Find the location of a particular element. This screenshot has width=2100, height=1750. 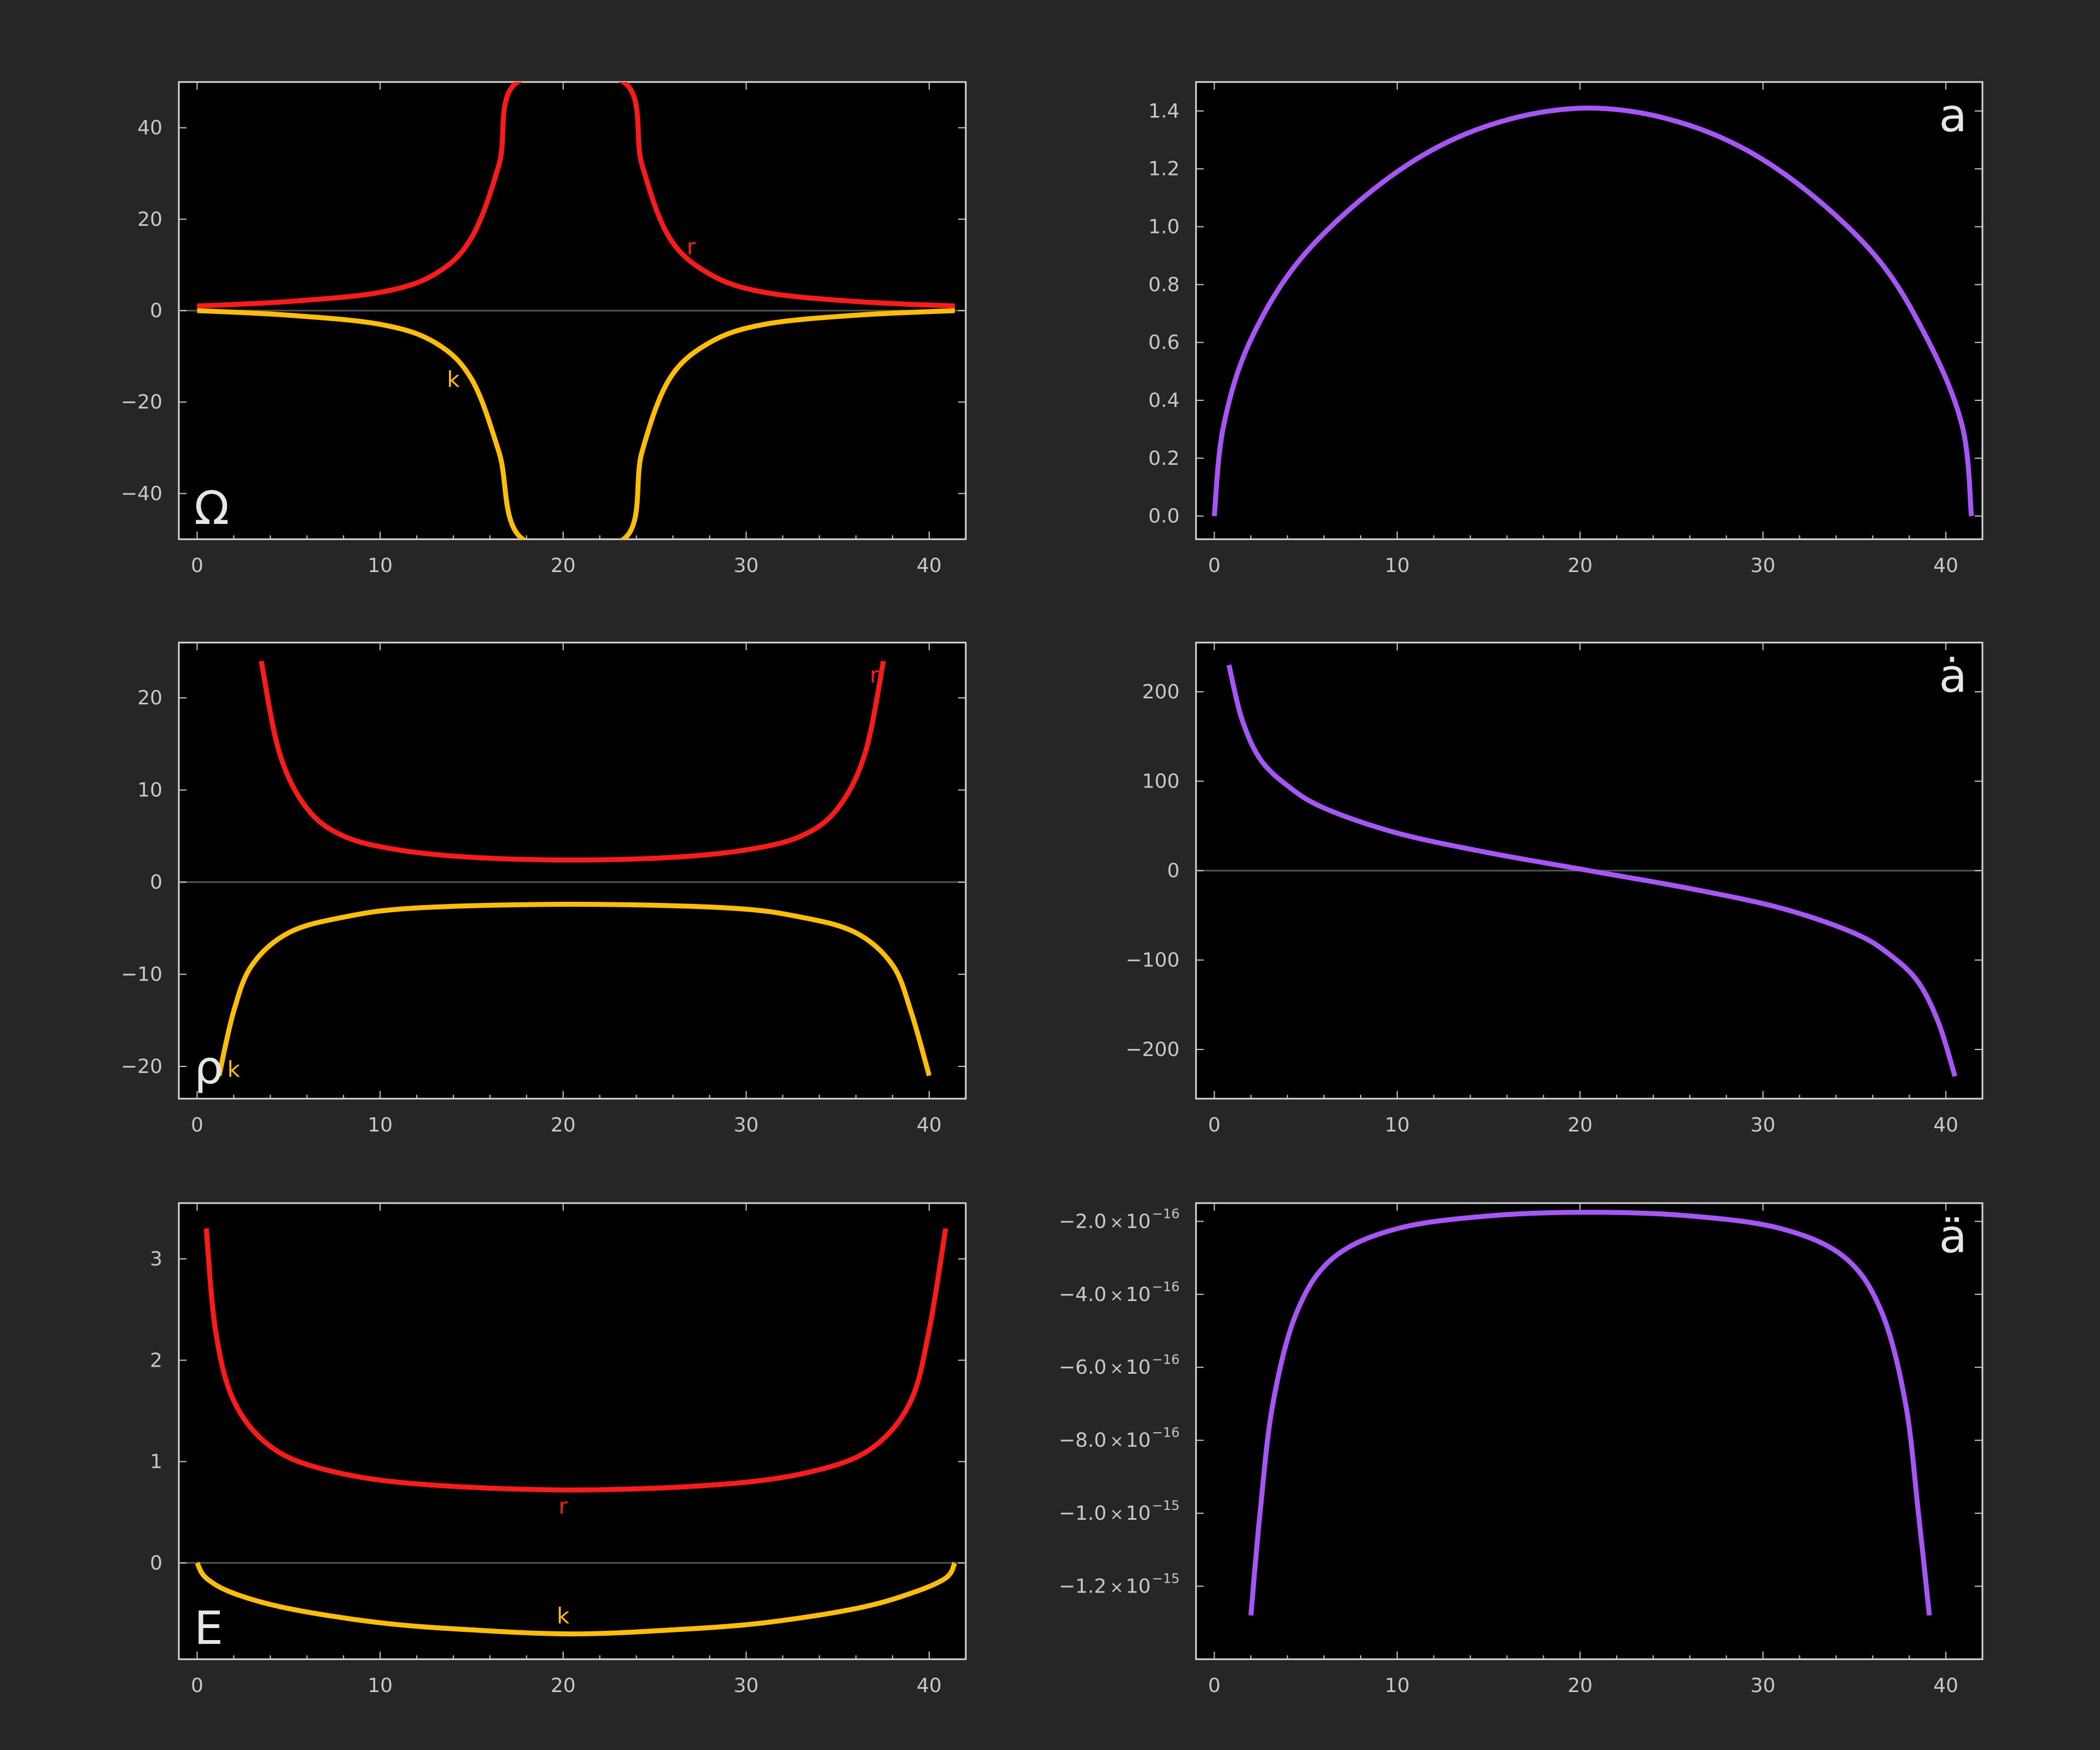

y-tick-label: 1 is located at coordinates (156, 1462).